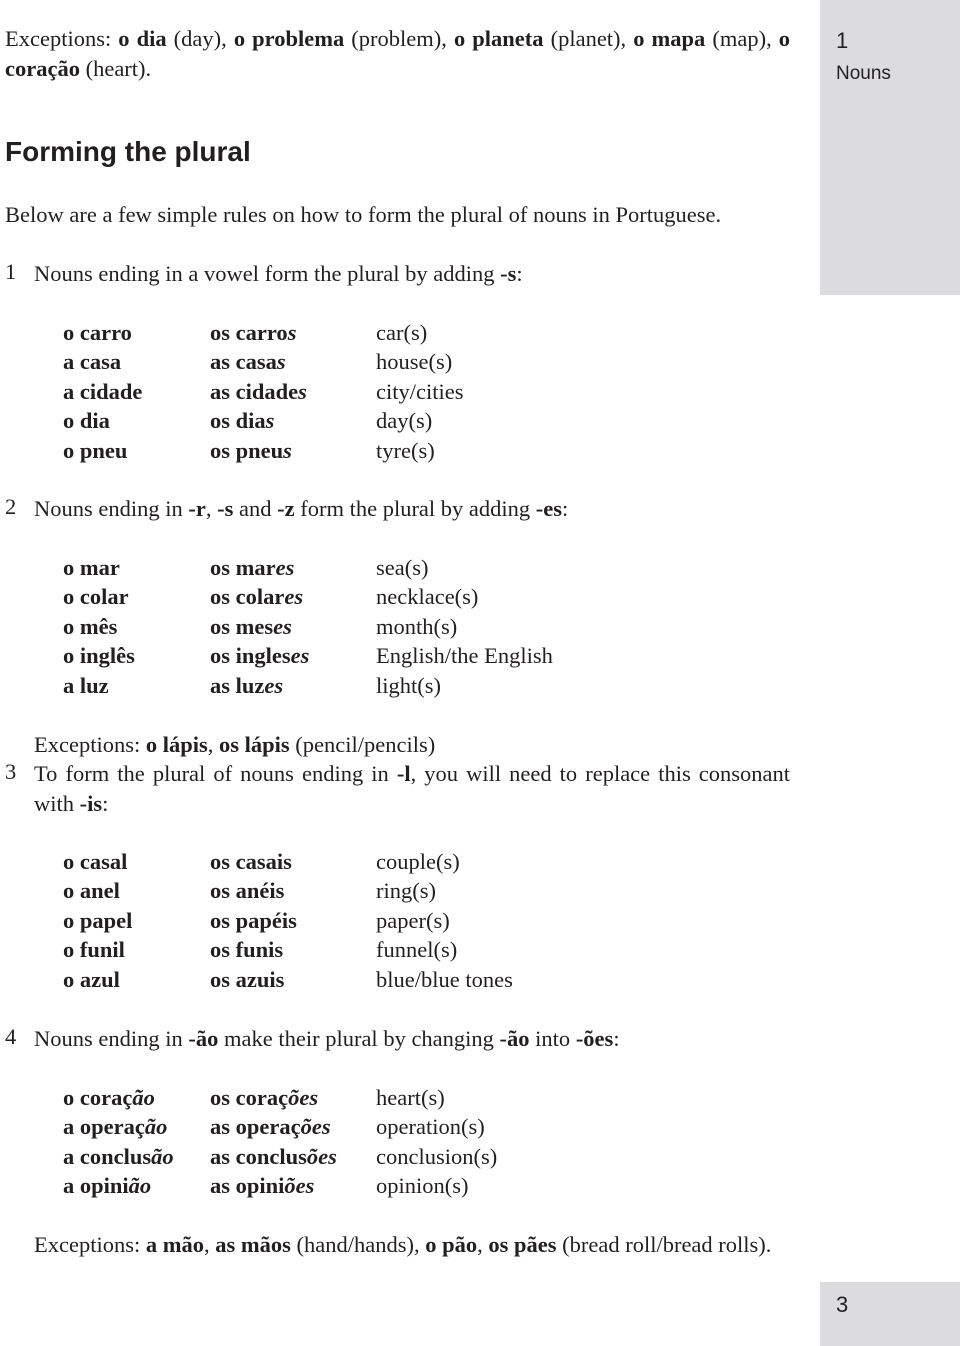  I want to click on bold-term: o planeta, so click(498, 38).